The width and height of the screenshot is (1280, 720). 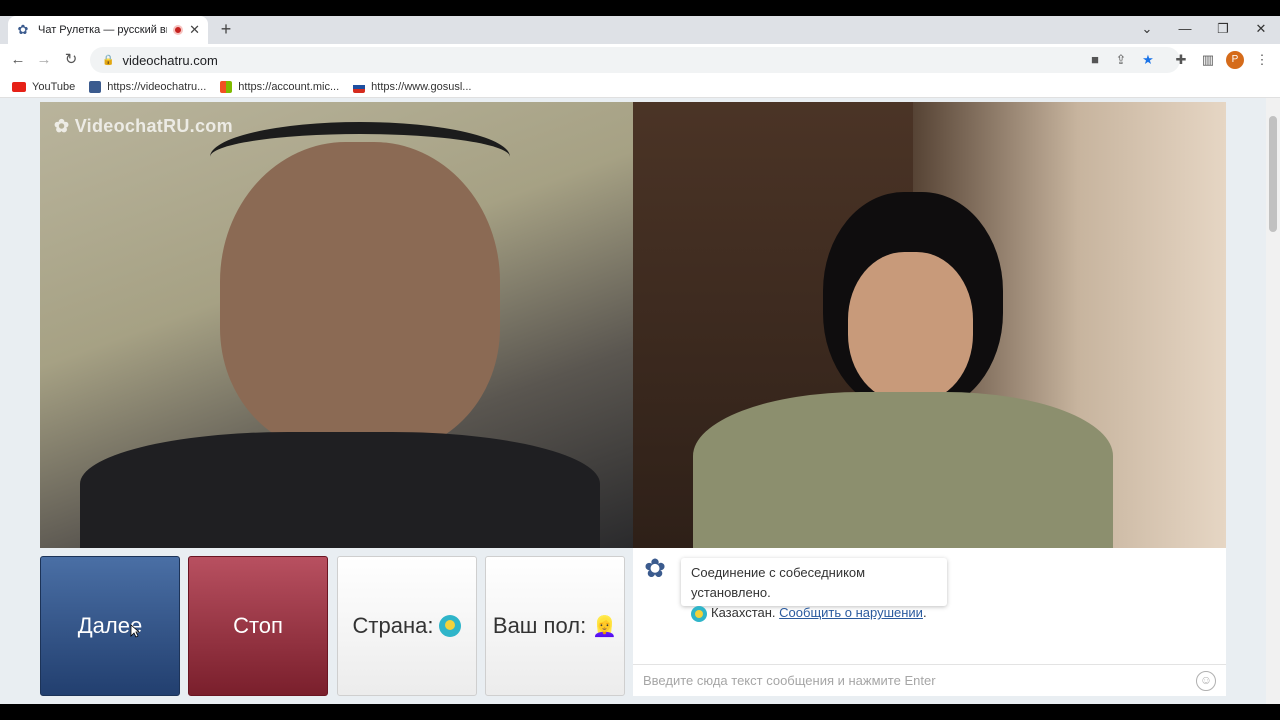 I want to click on browser-tab: ✿ Чат Рулетка — русский вид ✕, so click(x=108, y=30).